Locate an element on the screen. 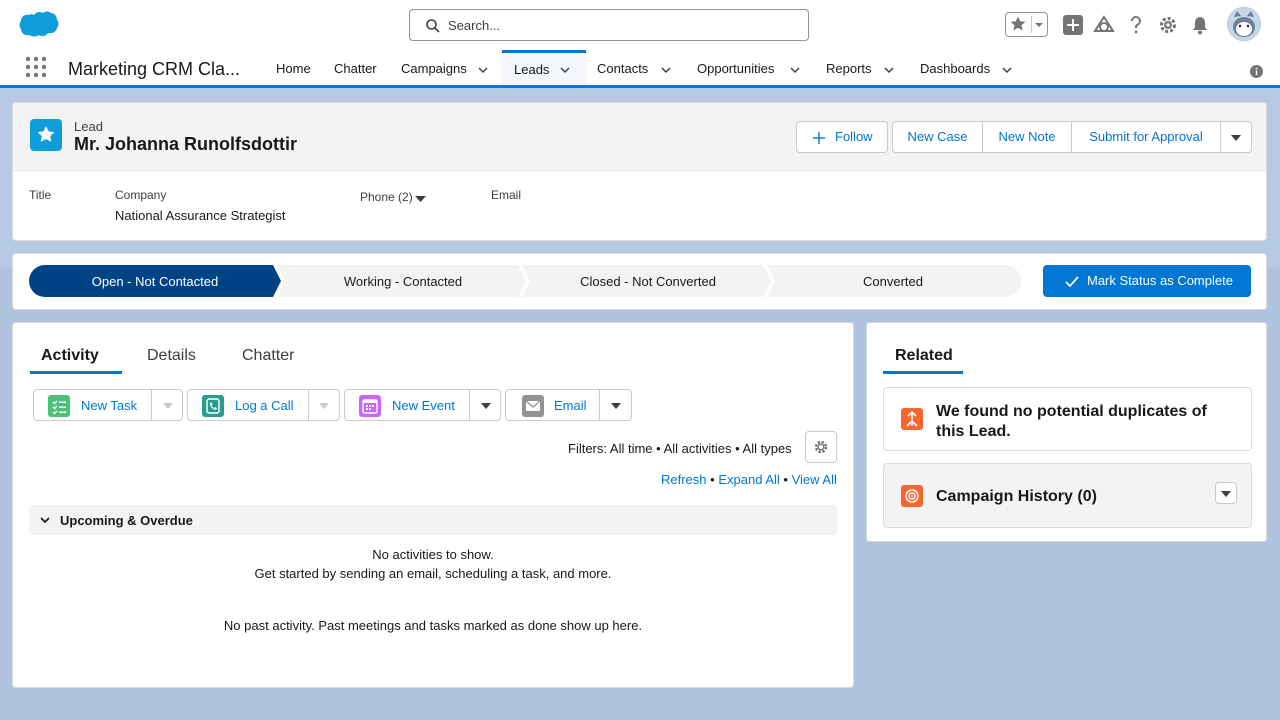 Image resolution: width=1280 pixels, height=720 pixels. calendar-icon is located at coordinates (370, 406).